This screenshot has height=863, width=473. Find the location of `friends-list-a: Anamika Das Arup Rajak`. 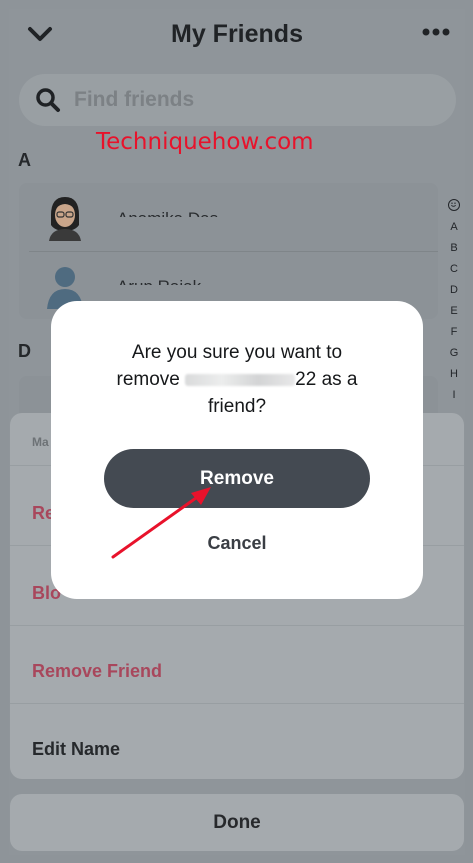

friends-list-a: Anamika Das Arup Rajak is located at coordinates (228, 251).